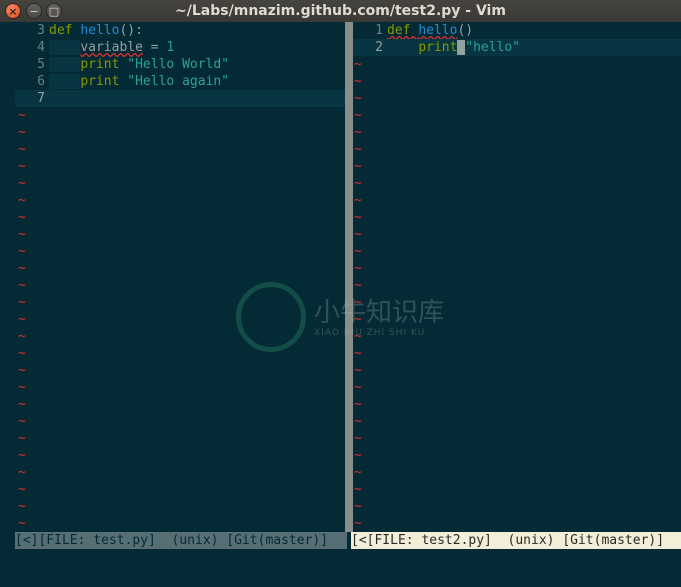 The image size is (681, 587). Describe the element at coordinates (154, 47) in the screenshot. I see `code-token: =` at that location.